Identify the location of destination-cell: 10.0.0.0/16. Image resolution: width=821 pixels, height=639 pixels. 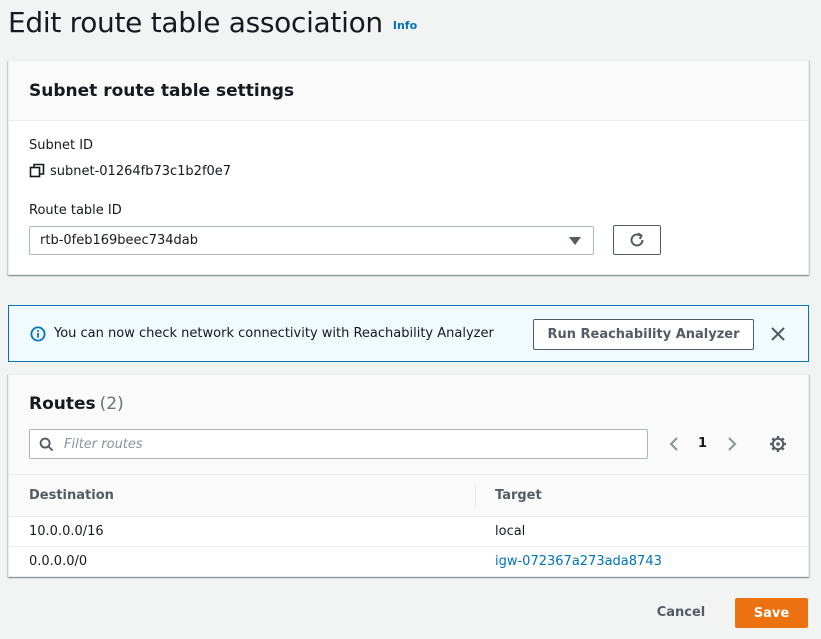
(66, 531).